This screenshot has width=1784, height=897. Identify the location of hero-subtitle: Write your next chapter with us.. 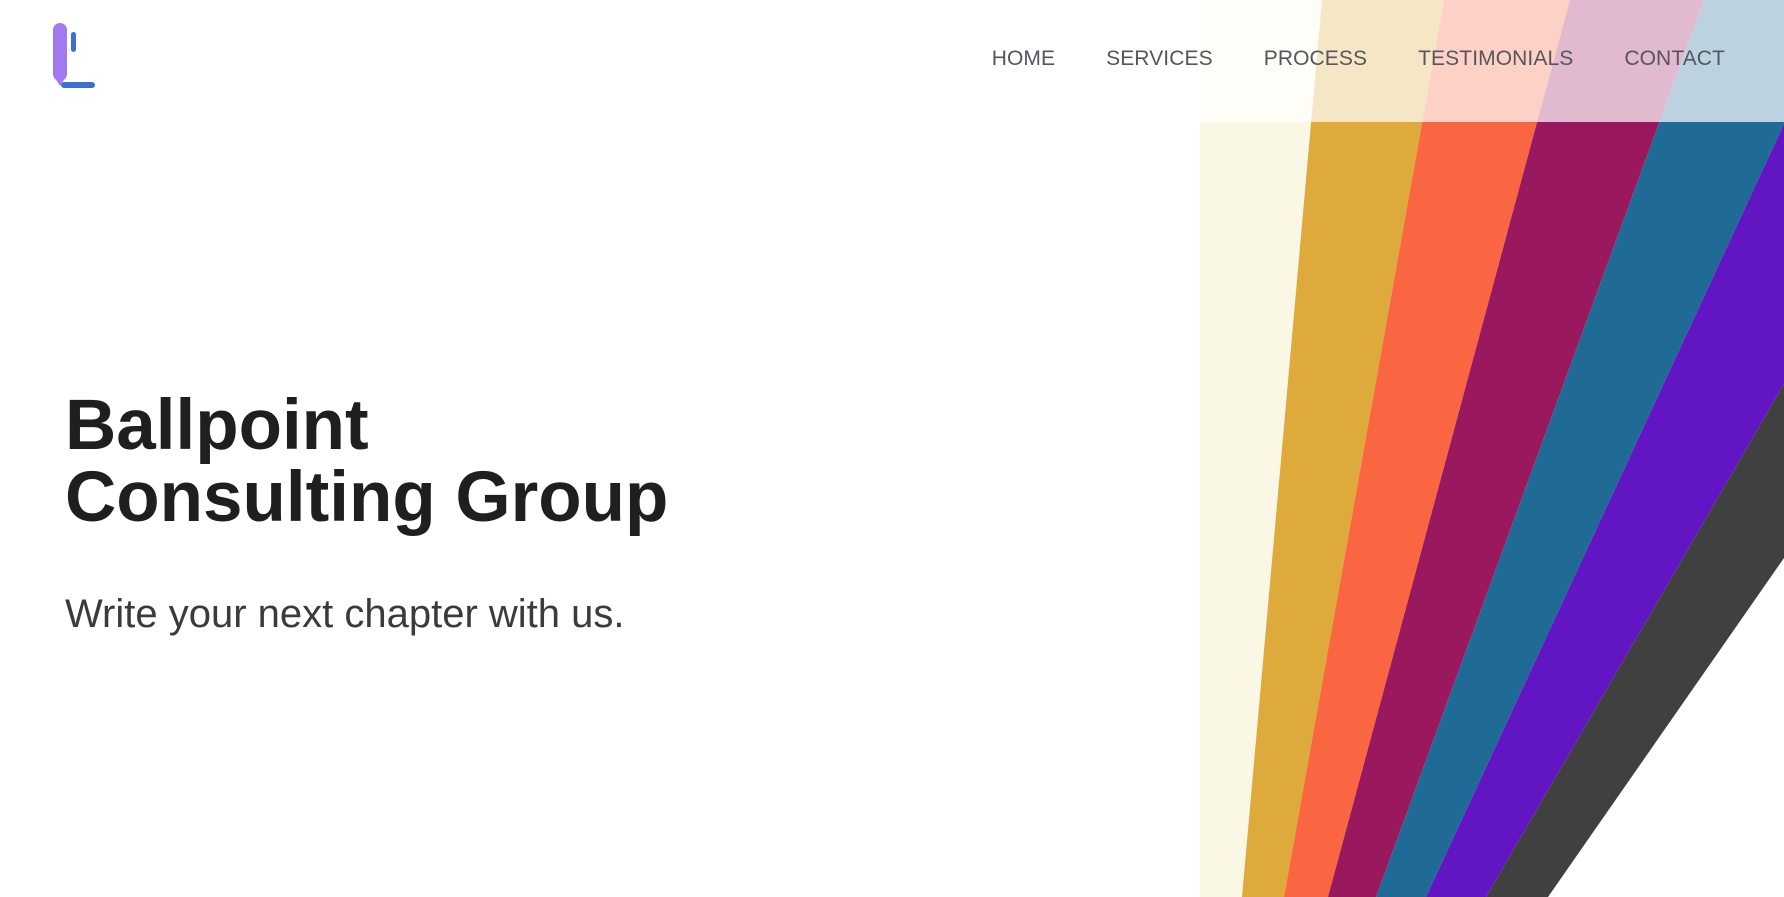
(345, 614).